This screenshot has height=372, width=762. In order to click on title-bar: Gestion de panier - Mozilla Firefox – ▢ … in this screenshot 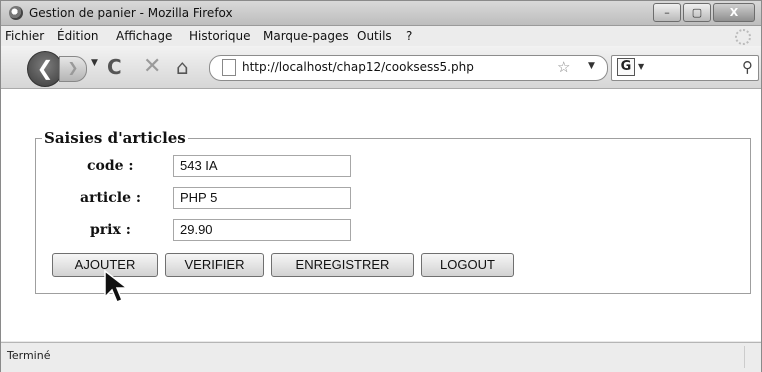, I will do `click(381, 13)`.